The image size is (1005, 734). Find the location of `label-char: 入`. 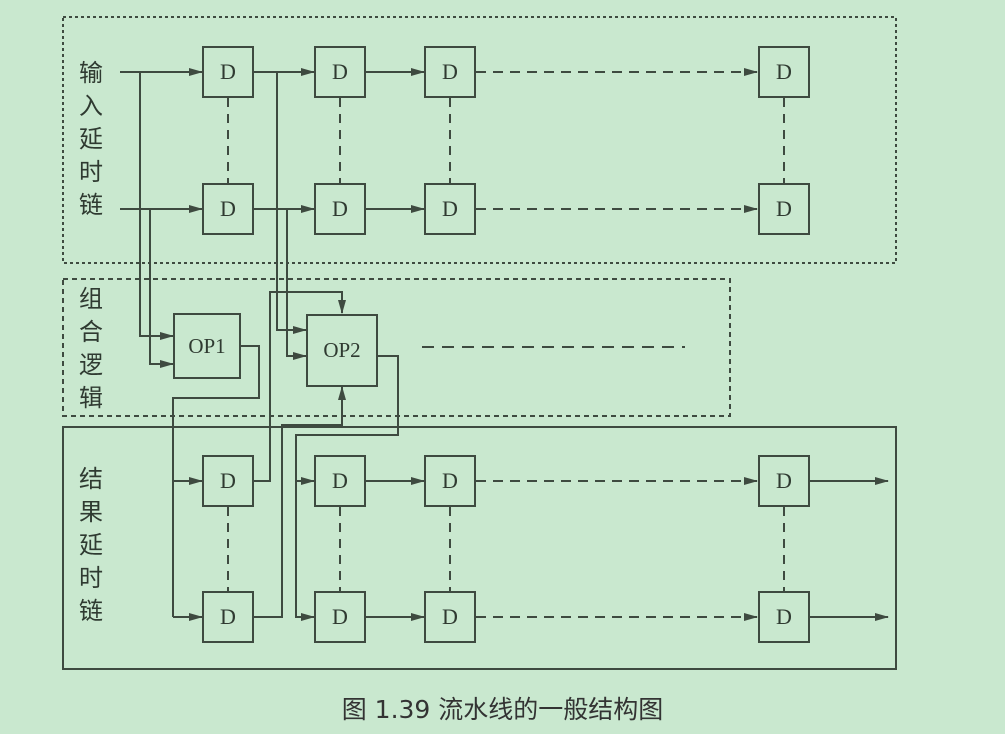

label-char: 入 is located at coordinates (91, 106).